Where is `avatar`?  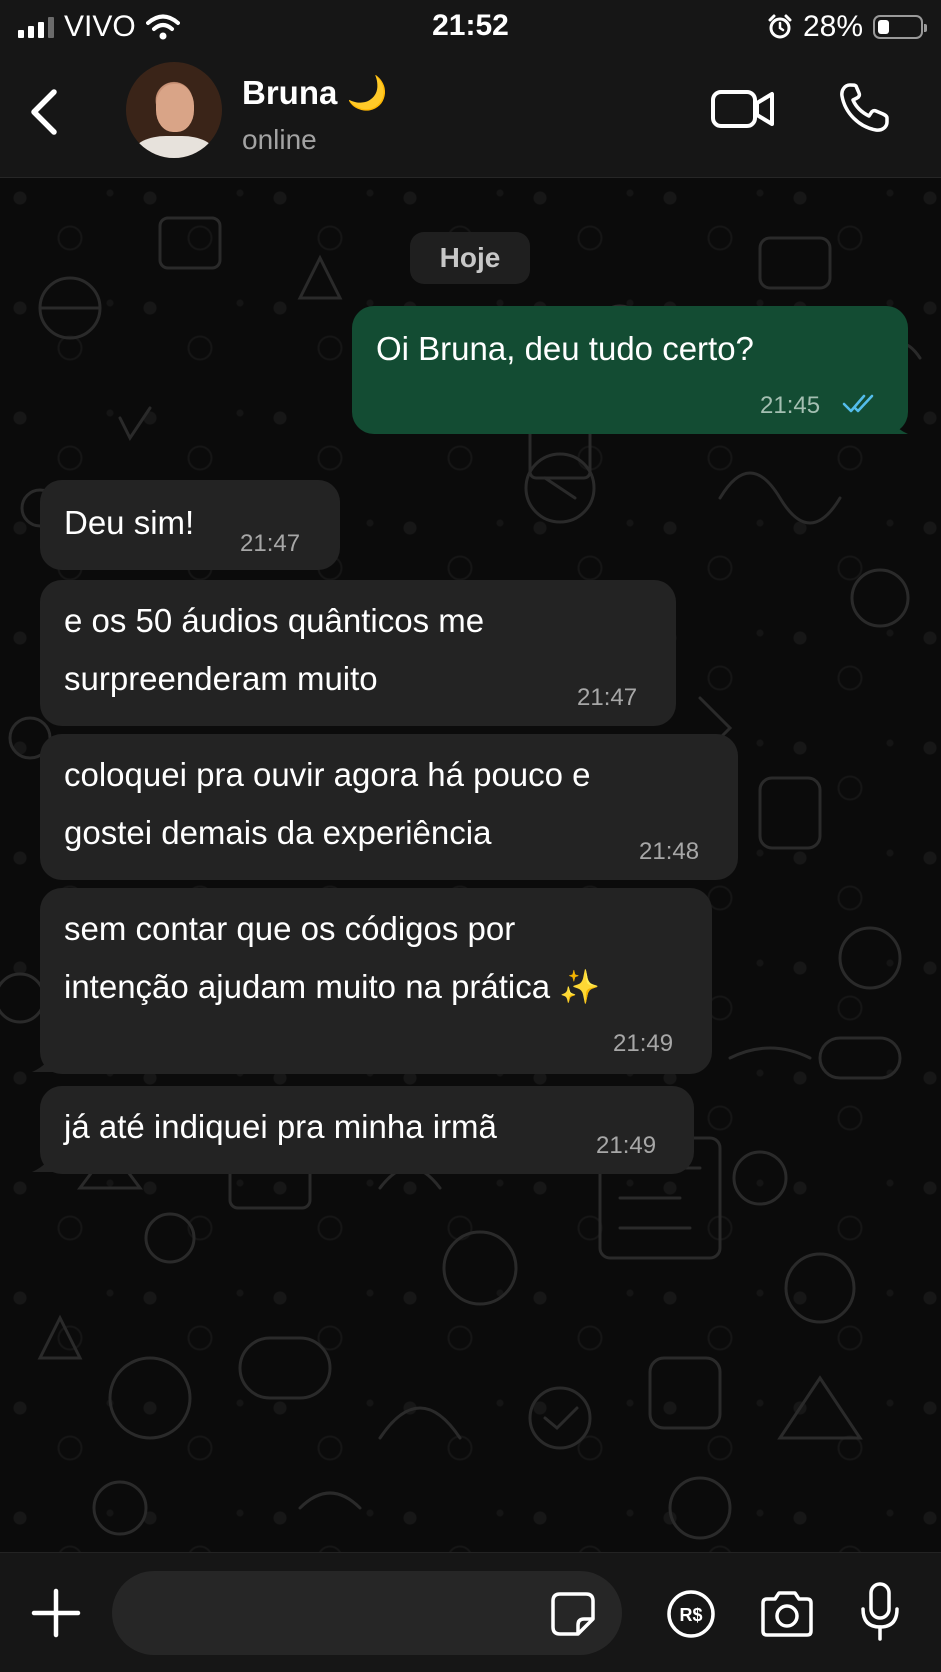 avatar is located at coordinates (174, 110).